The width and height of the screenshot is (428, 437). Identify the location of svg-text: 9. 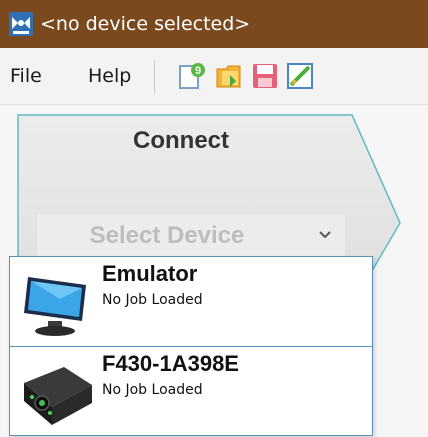
(198, 71).